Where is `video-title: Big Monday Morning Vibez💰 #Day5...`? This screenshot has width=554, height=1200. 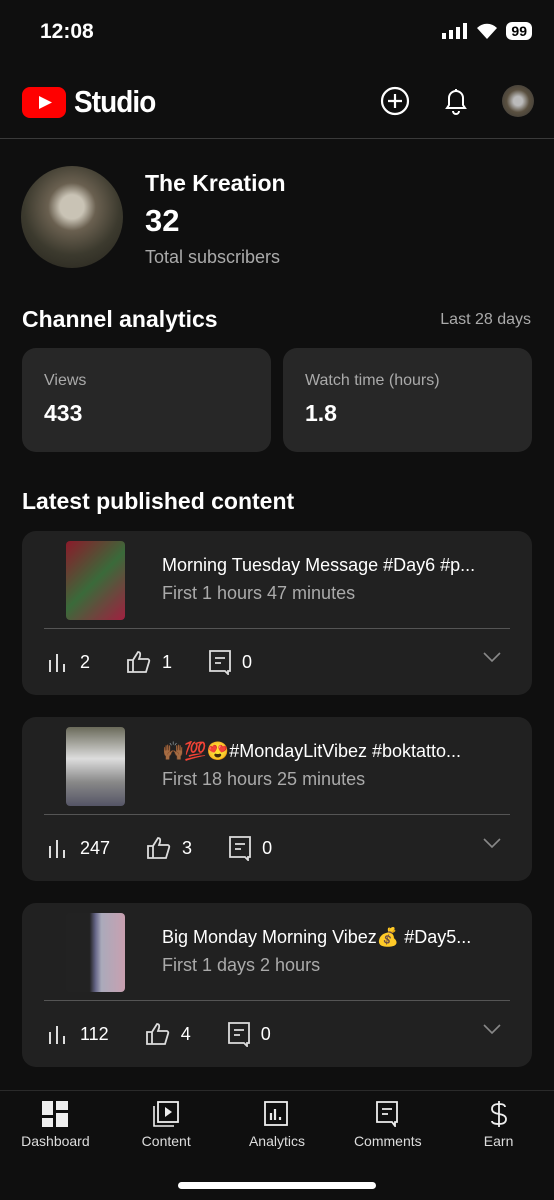 video-title: Big Monday Morning Vibez💰 #Day5... is located at coordinates (317, 937).